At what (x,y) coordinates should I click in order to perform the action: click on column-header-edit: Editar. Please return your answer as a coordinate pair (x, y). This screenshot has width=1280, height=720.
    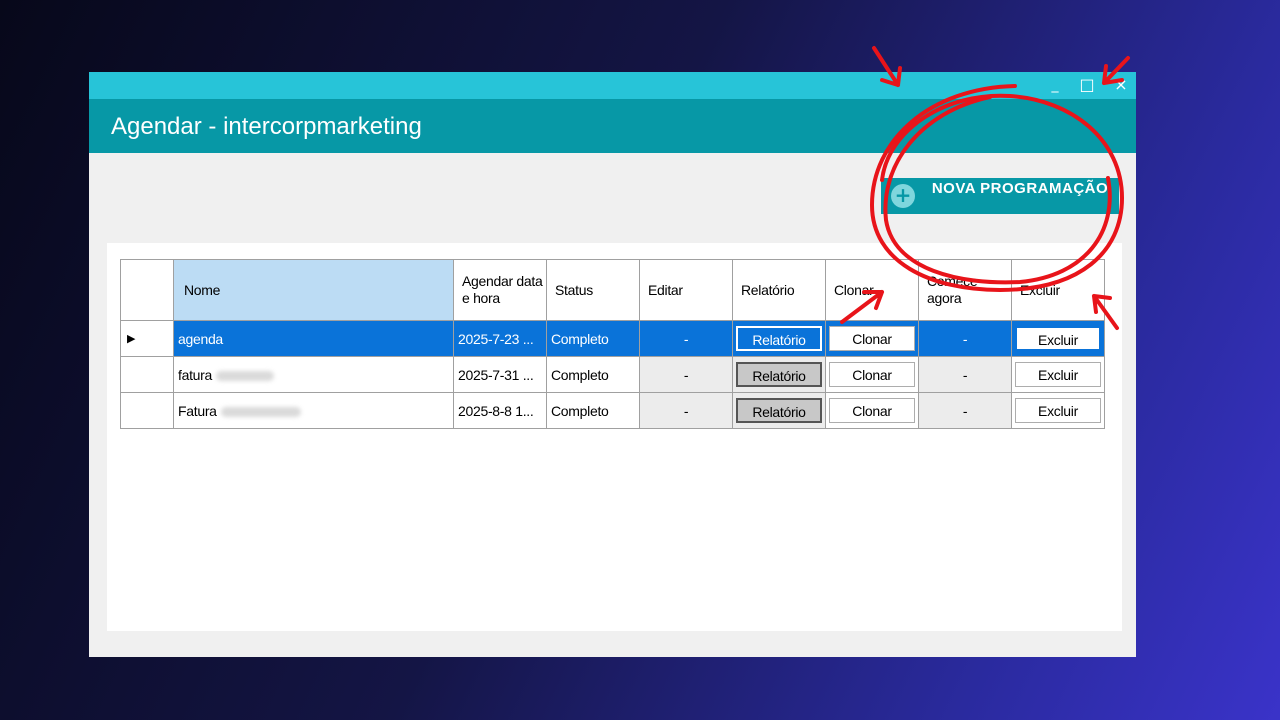
    Looking at the image, I should click on (686, 290).